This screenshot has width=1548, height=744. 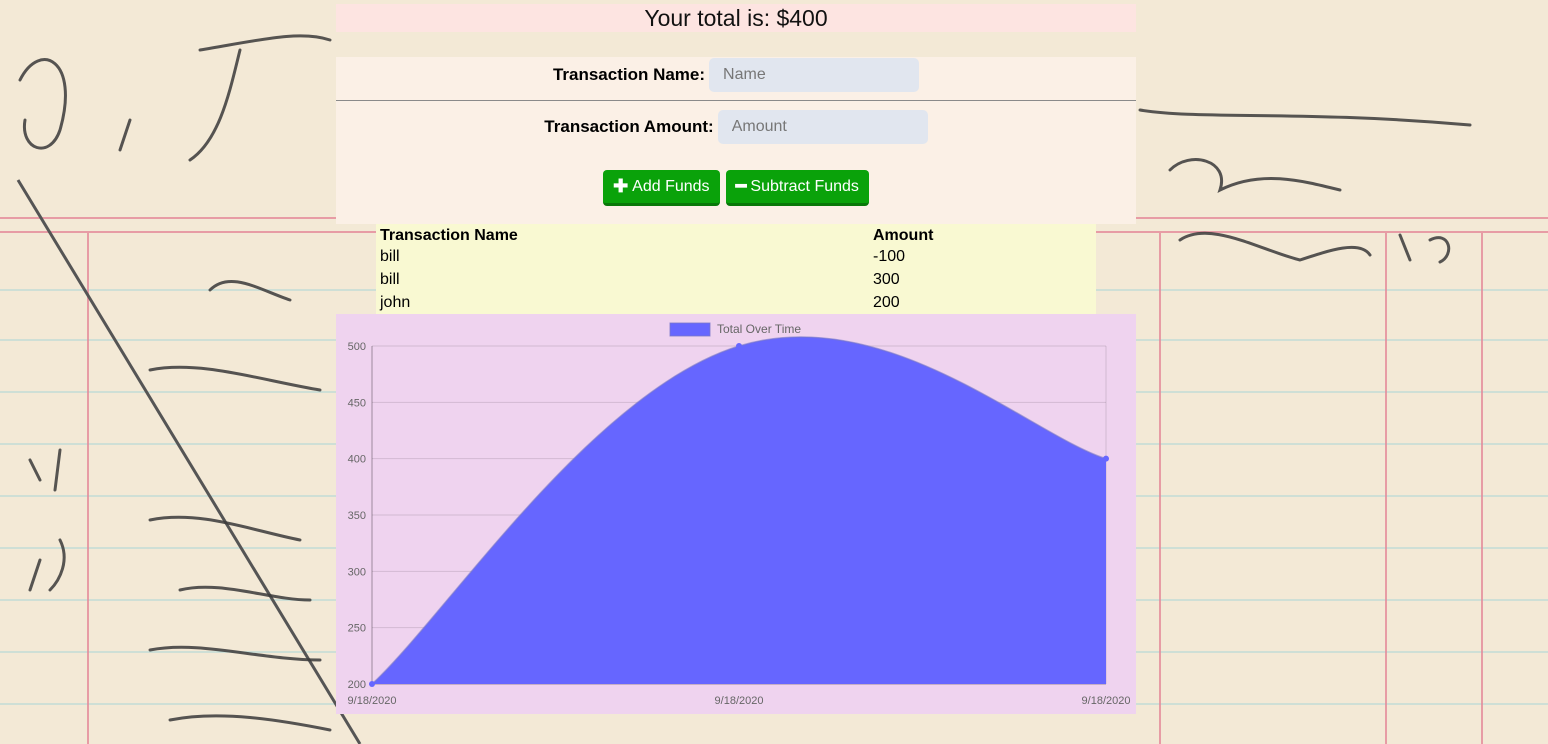 I want to click on subtract-funds-button: ━ Subtract Funds, so click(x=797, y=188).